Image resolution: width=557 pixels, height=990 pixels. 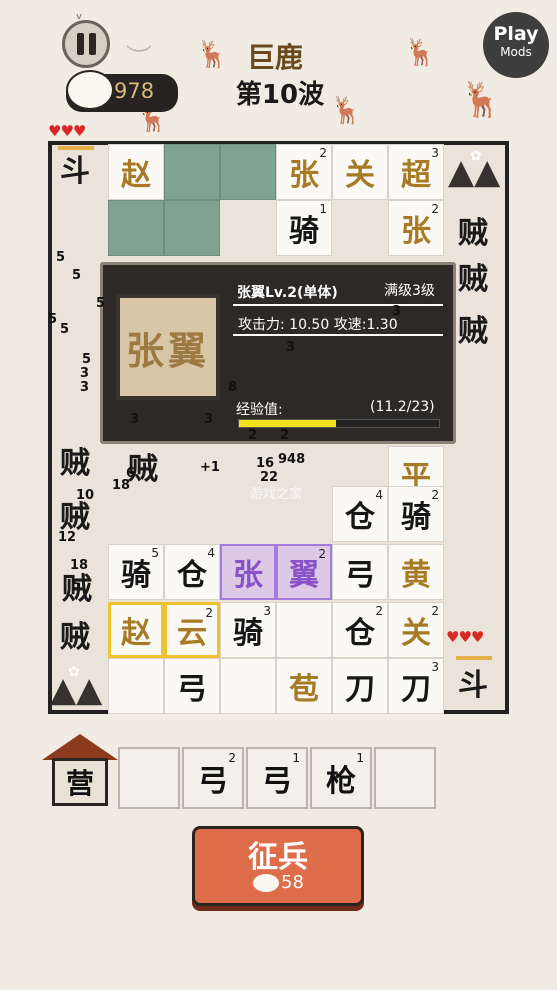 What do you see at coordinates (382, 325) in the screenshot?
I see `speed-value: 1.30` at bounding box center [382, 325].